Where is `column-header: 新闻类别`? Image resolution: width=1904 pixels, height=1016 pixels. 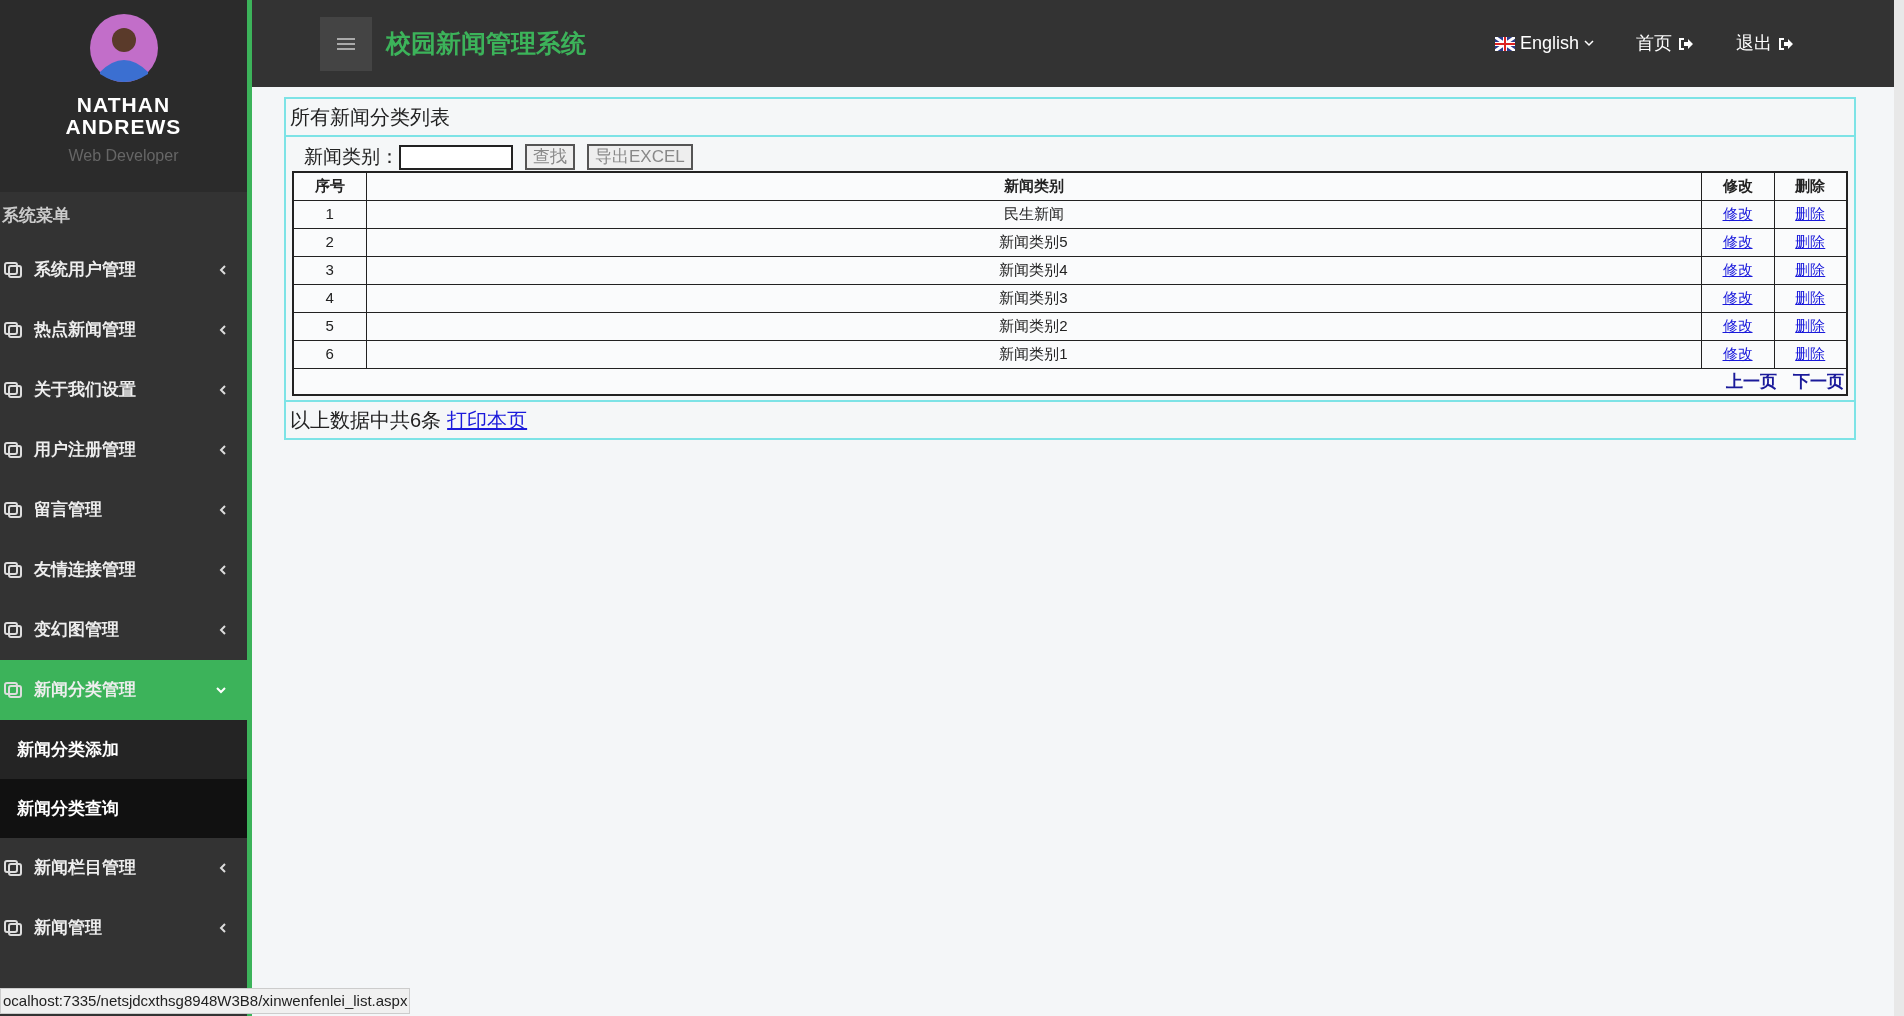 column-header: 新闻类别 is located at coordinates (1033, 186).